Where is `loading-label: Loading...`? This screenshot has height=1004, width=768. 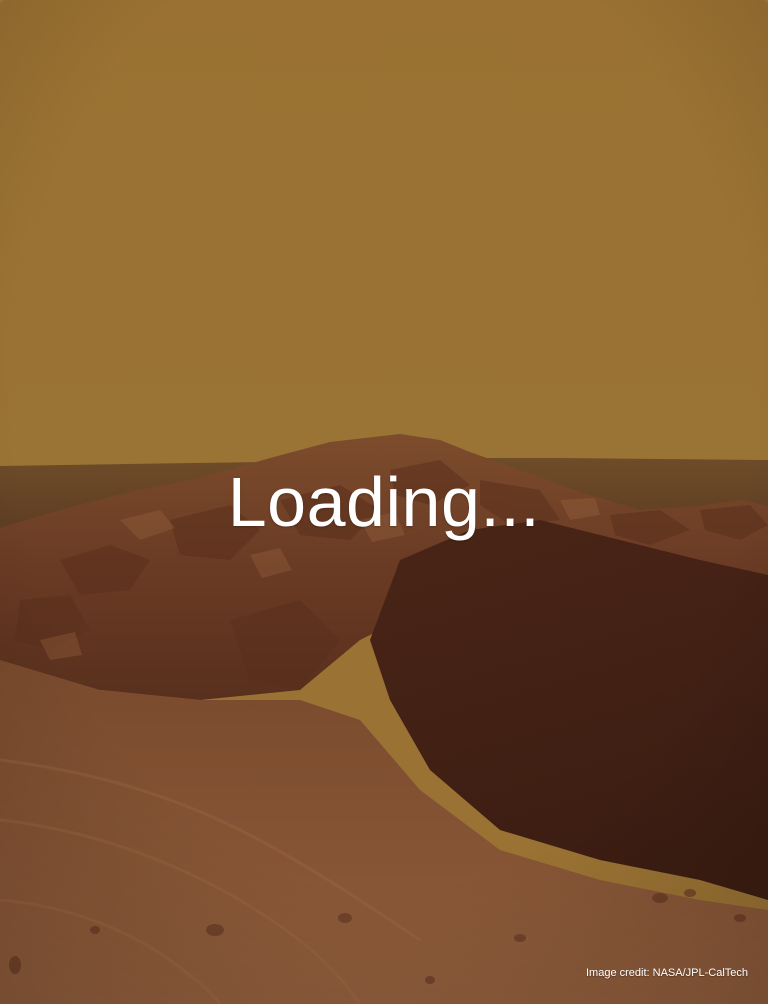 loading-label: Loading... is located at coordinates (384, 502).